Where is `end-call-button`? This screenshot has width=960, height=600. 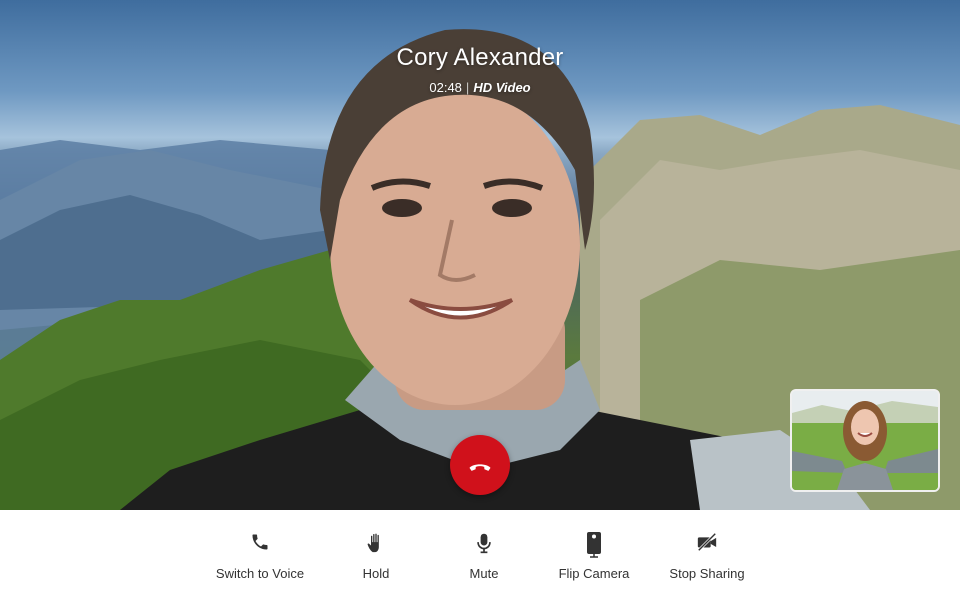
end-call-button is located at coordinates (480, 465).